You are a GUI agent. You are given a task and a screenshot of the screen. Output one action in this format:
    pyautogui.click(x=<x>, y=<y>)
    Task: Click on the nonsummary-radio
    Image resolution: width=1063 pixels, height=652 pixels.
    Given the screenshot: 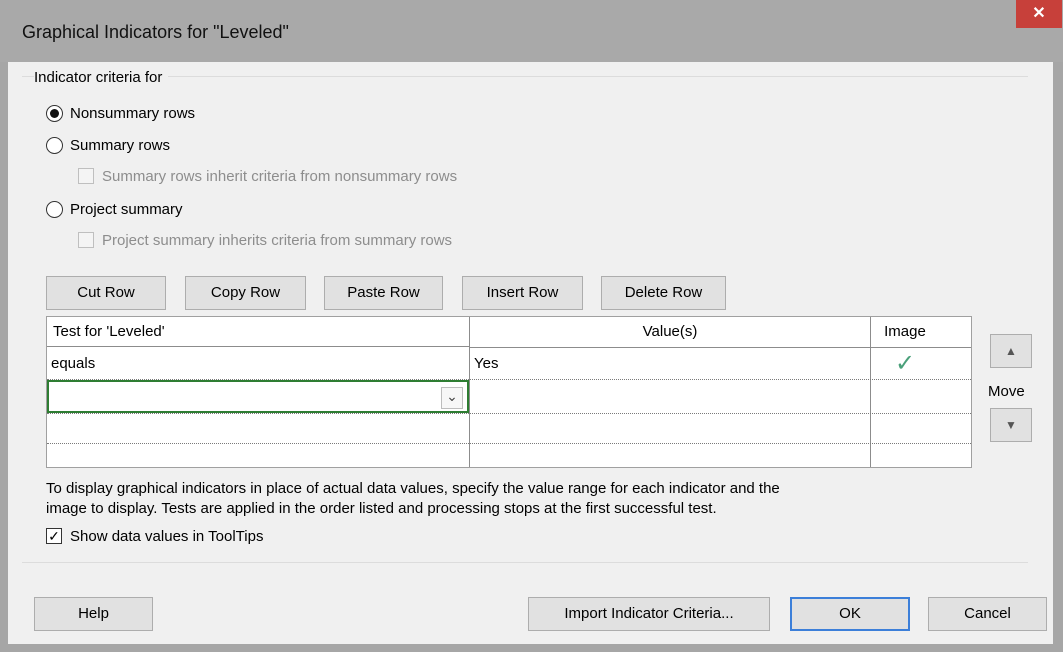 What is the action you would take?
    pyautogui.click(x=54, y=113)
    